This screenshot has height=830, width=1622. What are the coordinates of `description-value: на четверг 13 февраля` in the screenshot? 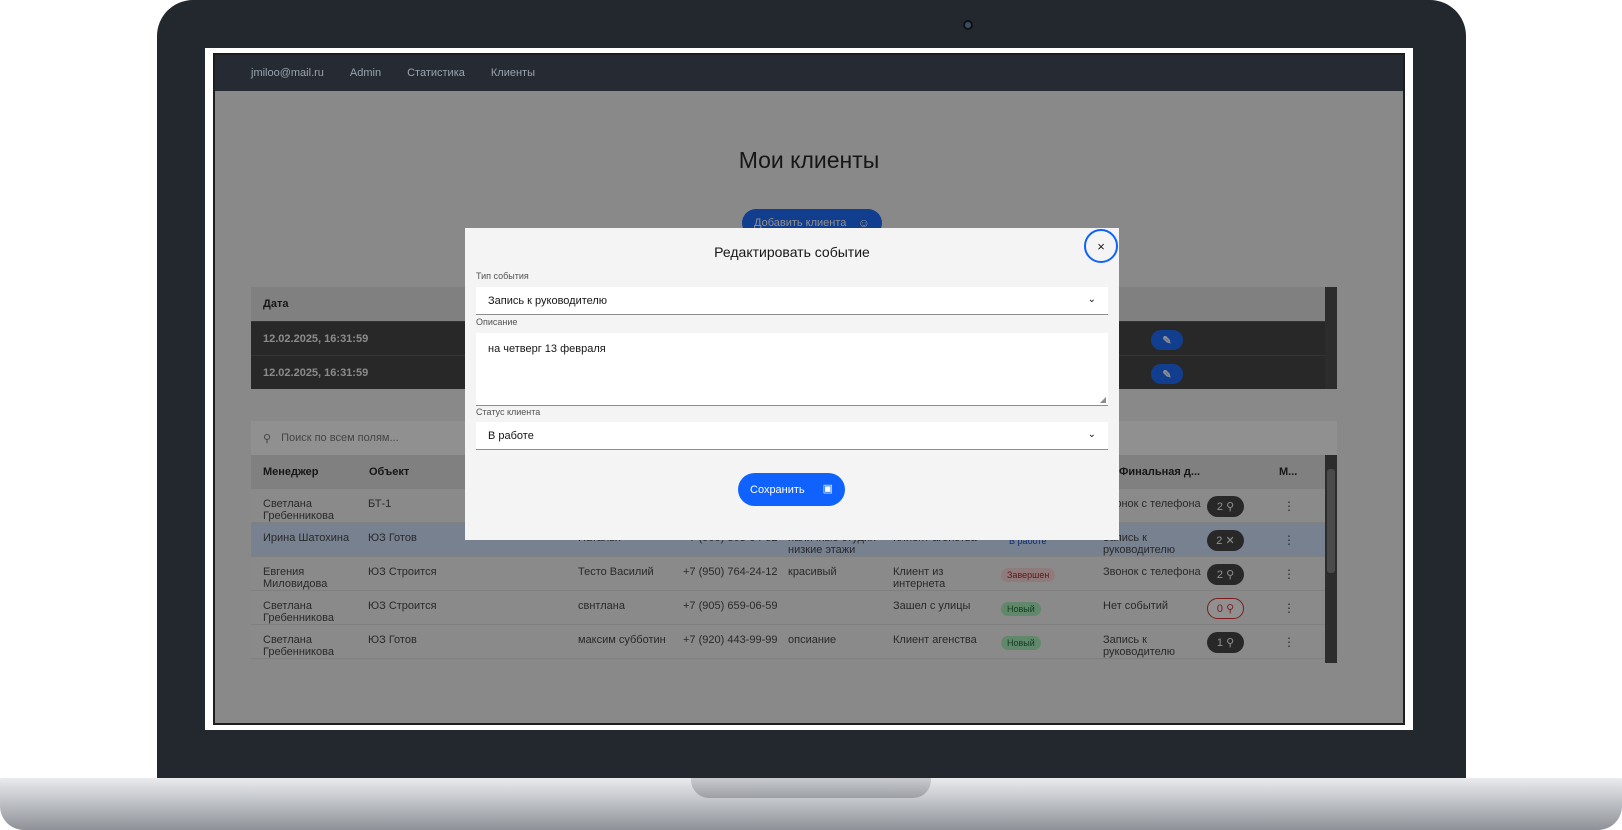 It's located at (547, 349).